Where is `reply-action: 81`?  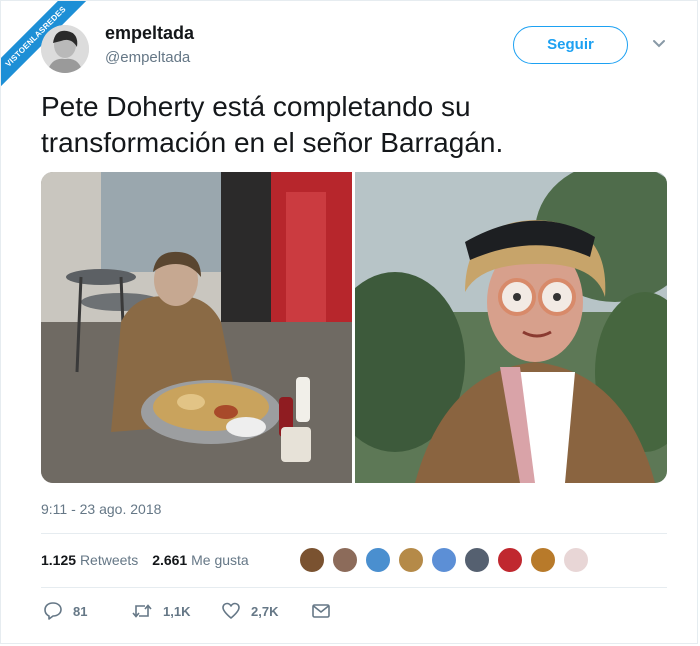
reply-action: 81 is located at coordinates (65, 611).